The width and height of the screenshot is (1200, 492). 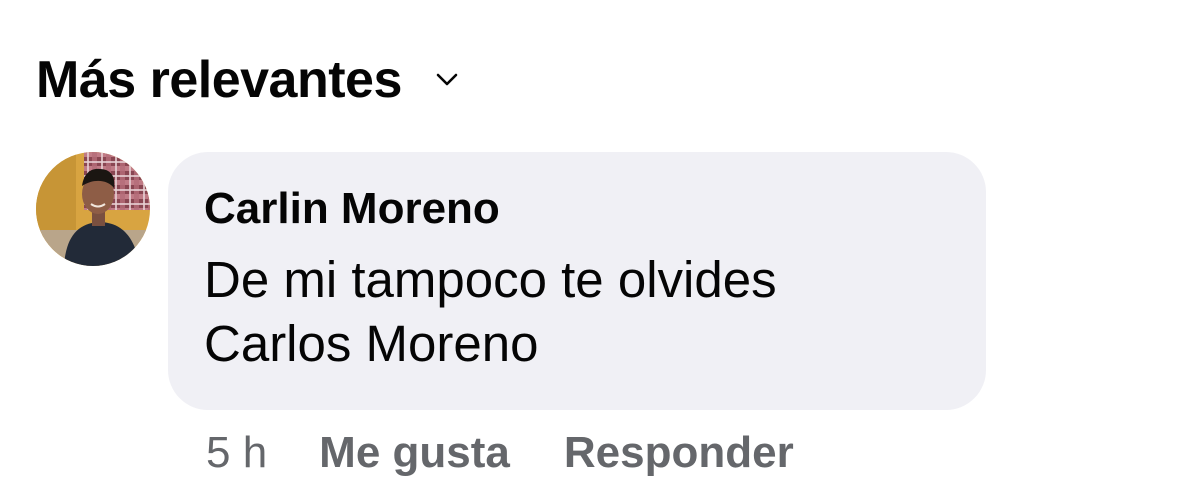 What do you see at coordinates (236, 453) in the screenshot?
I see `comment-timestamp: 5 h` at bounding box center [236, 453].